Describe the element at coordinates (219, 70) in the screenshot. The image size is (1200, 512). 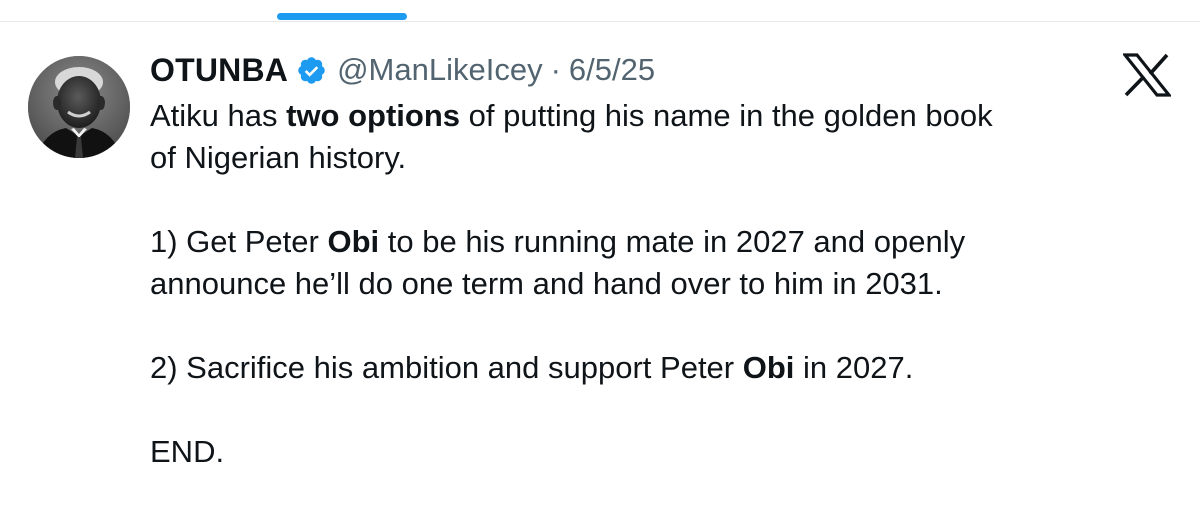
I see `author-display-name: OTUNBA` at that location.